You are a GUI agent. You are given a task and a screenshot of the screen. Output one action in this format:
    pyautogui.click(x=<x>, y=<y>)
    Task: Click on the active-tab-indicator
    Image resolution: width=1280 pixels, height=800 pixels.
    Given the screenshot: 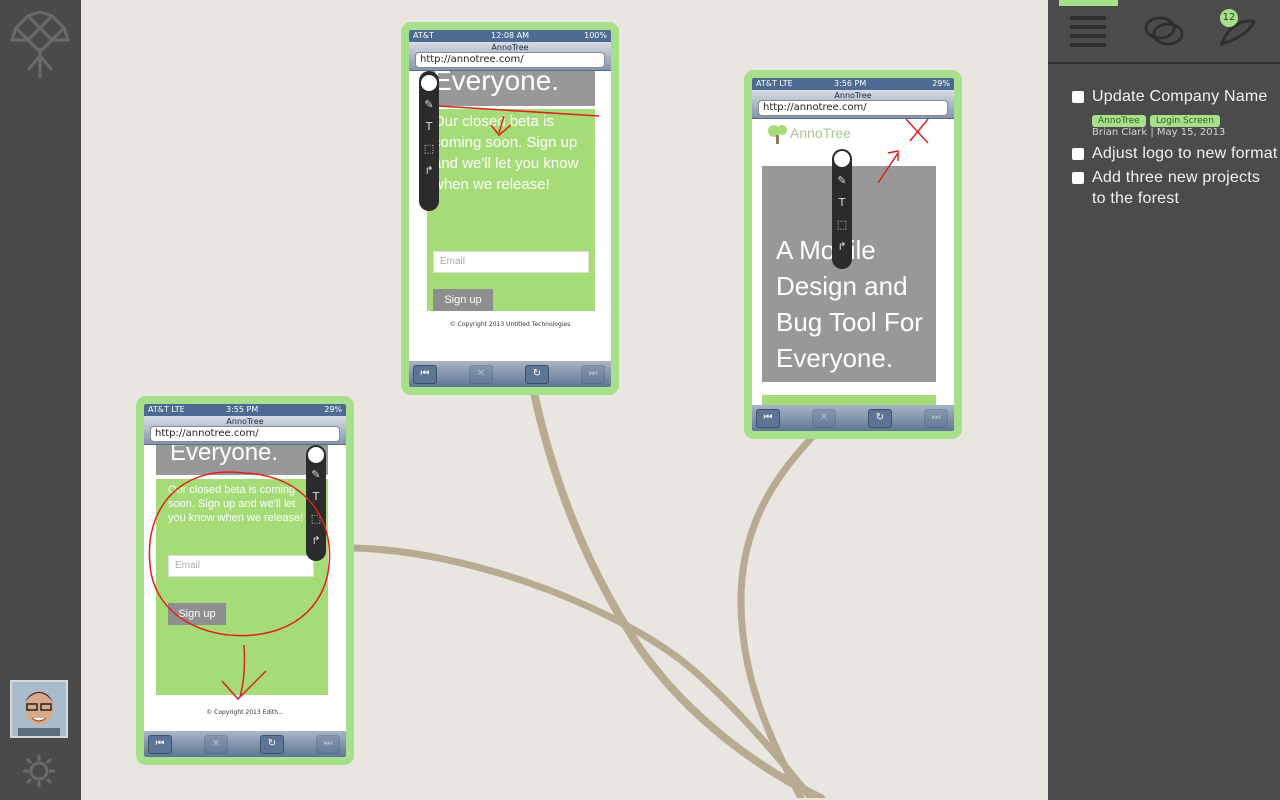 What is the action you would take?
    pyautogui.click(x=1088, y=3)
    